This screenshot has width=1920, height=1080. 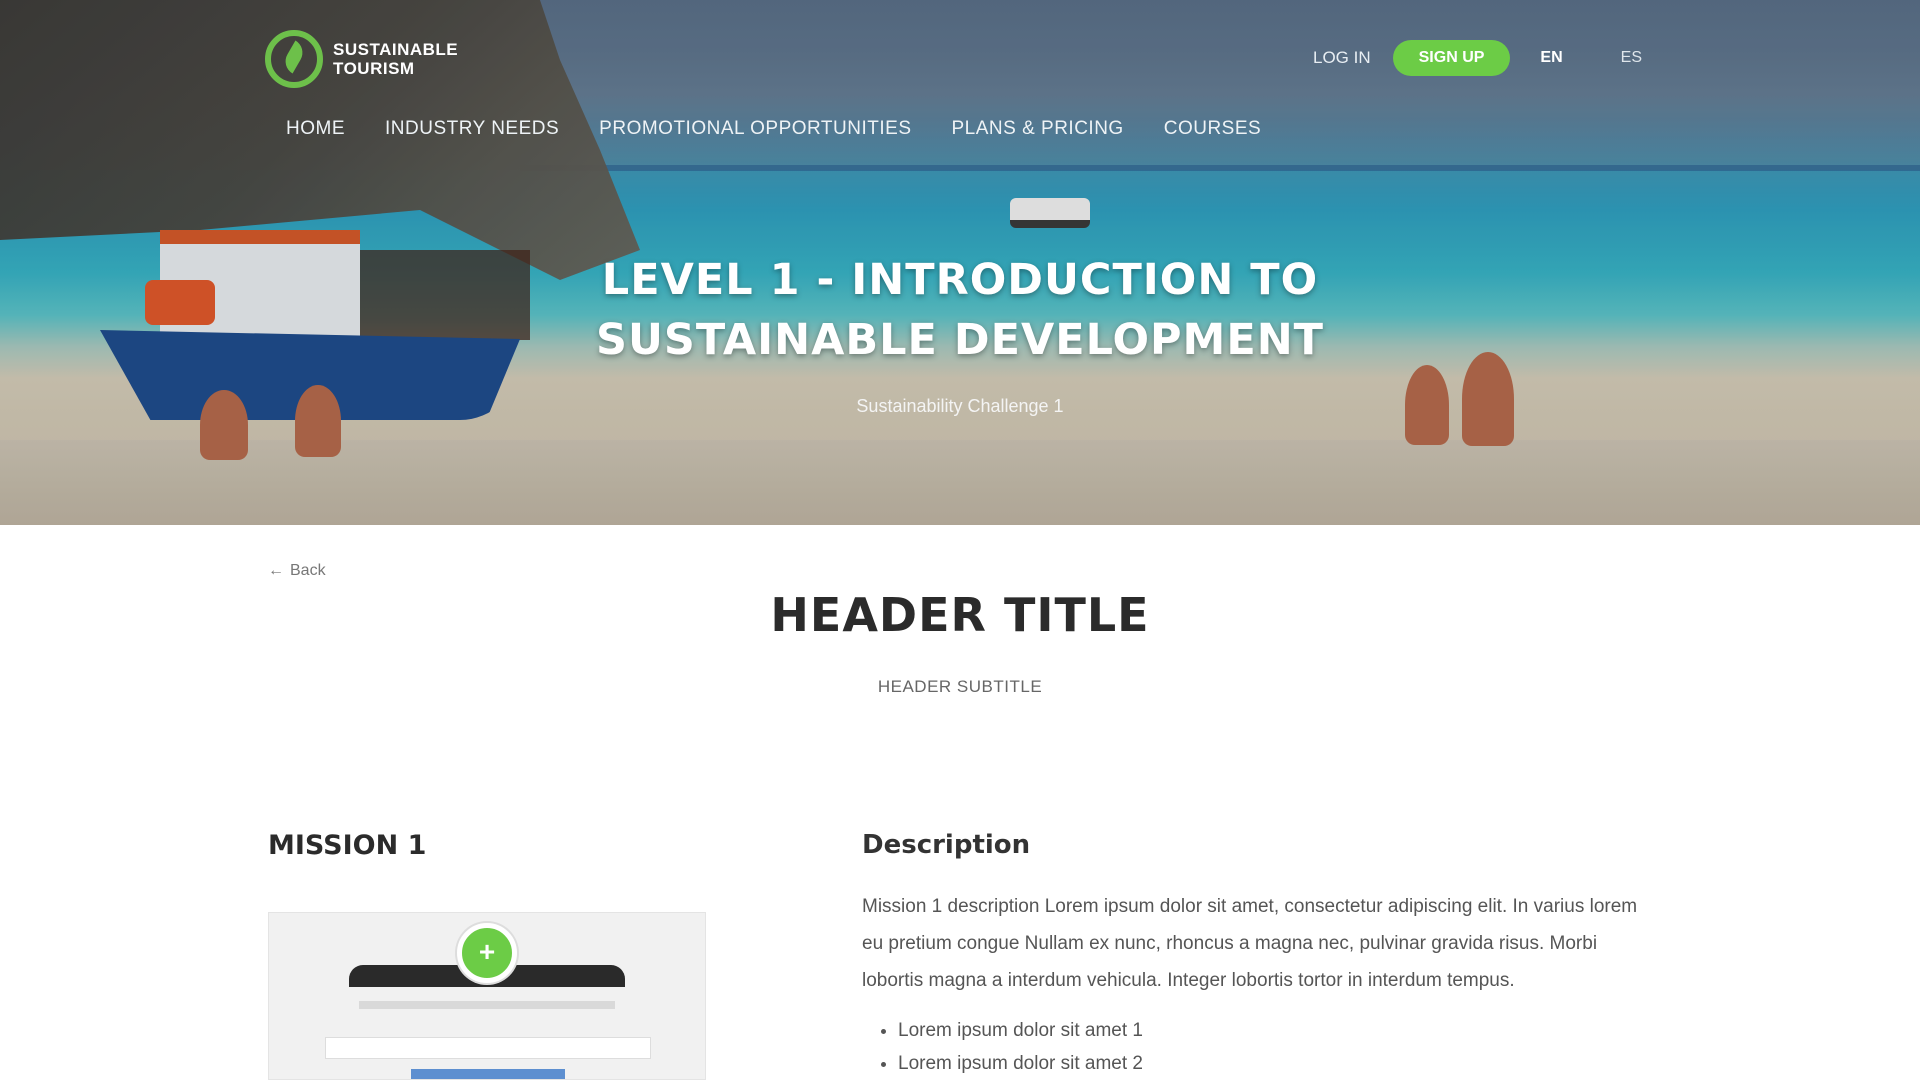 I want to click on language-es: ES, so click(x=1631, y=58).